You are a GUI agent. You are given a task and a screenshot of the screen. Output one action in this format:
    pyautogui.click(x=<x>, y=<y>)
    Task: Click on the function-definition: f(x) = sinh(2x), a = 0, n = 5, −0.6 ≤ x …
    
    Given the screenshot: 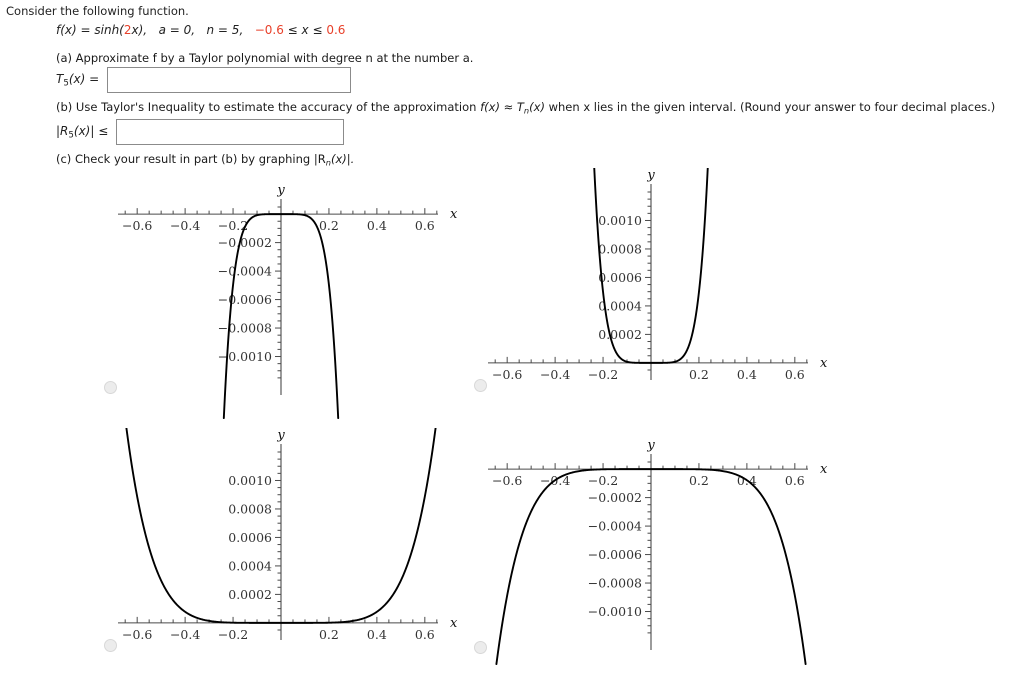 What is the action you would take?
    pyautogui.click(x=200, y=30)
    